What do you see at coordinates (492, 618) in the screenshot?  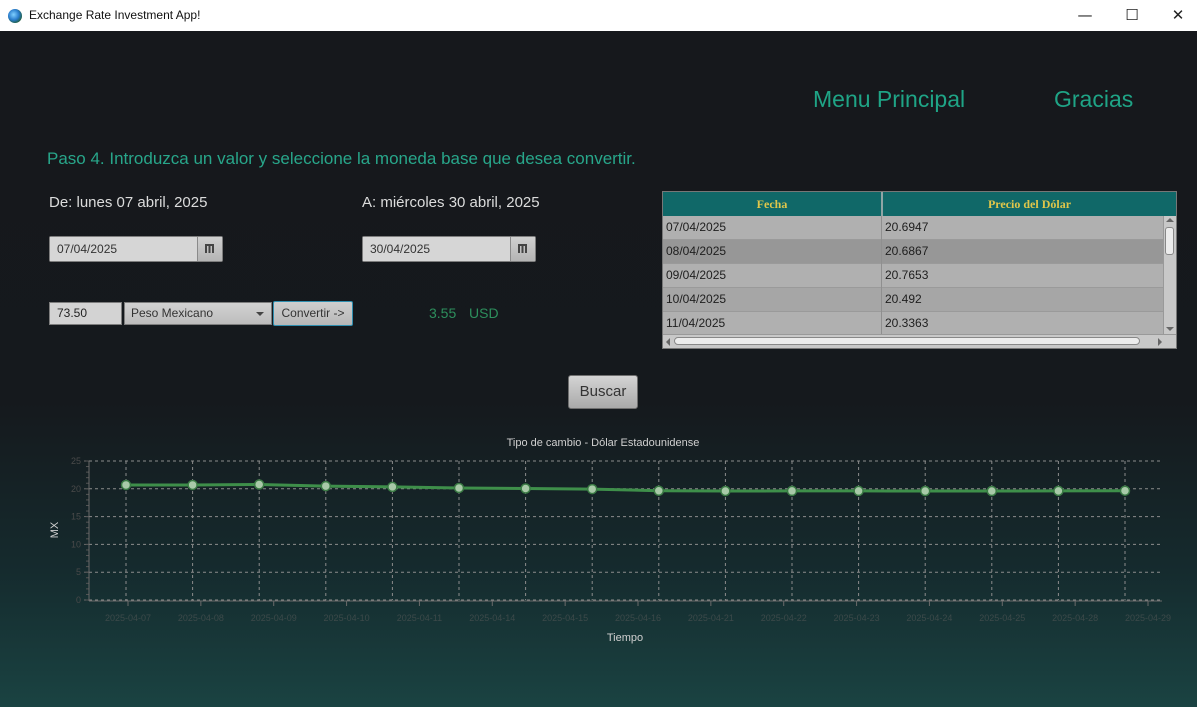 I see `x-tick-label: 2025-04-14` at bounding box center [492, 618].